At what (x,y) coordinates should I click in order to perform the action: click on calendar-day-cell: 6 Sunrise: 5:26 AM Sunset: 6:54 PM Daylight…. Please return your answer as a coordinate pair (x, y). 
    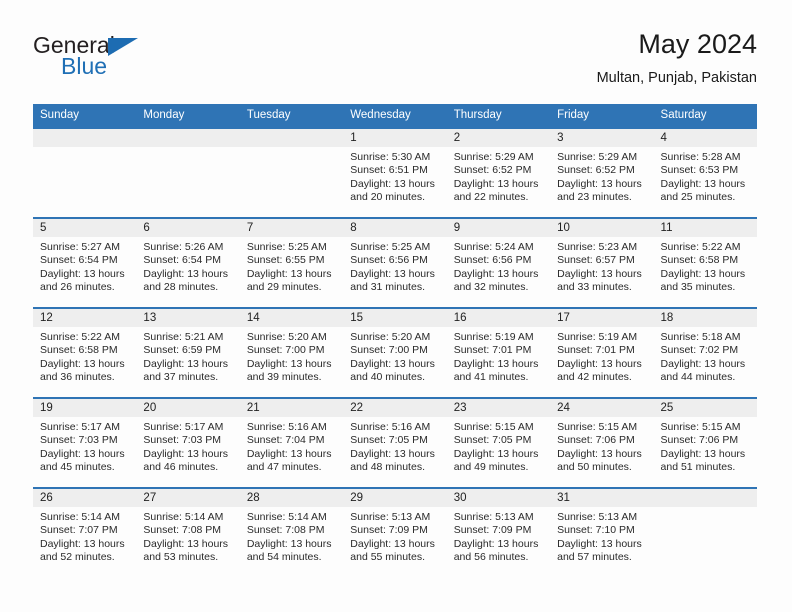
    Looking at the image, I should click on (188, 262).